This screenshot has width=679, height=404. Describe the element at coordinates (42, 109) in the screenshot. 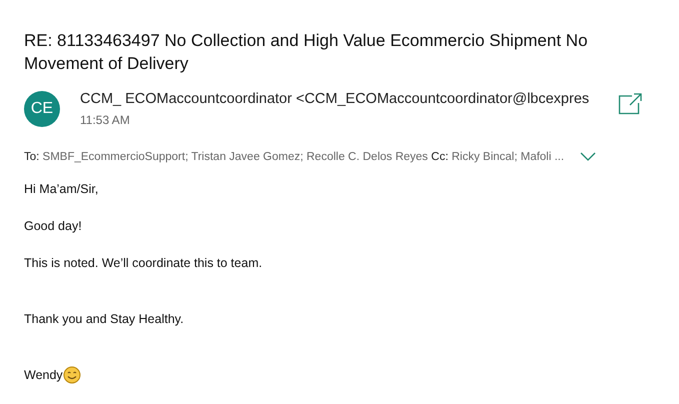

I see `sender-avatar: CE` at that location.